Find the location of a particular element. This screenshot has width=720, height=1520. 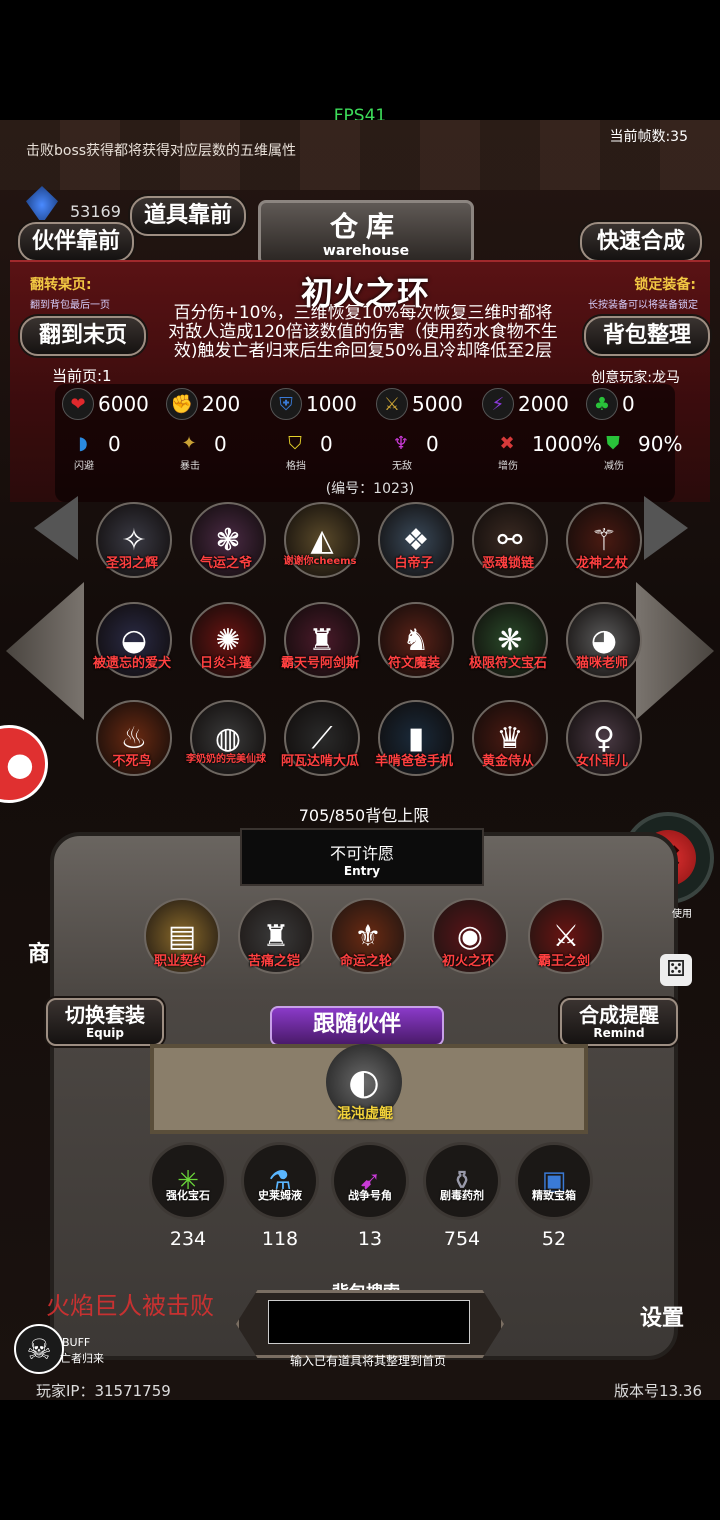

dice-hint: 使用 is located at coordinates (682, 914).